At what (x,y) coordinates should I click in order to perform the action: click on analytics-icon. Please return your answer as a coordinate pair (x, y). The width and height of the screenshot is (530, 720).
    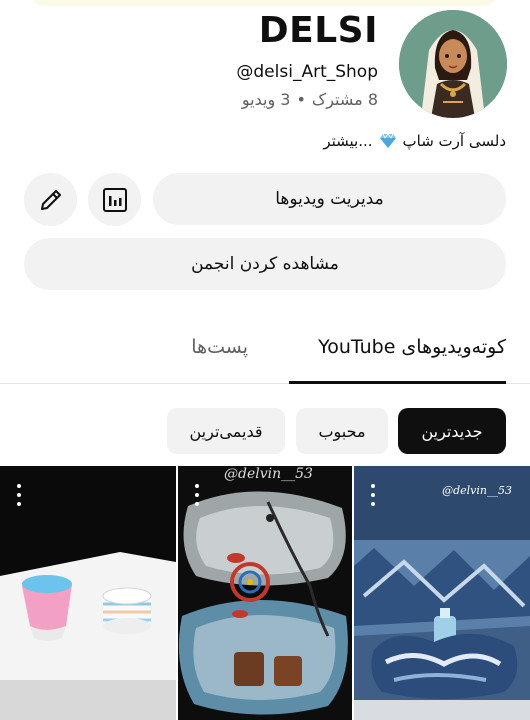
    Looking at the image, I should click on (114, 199).